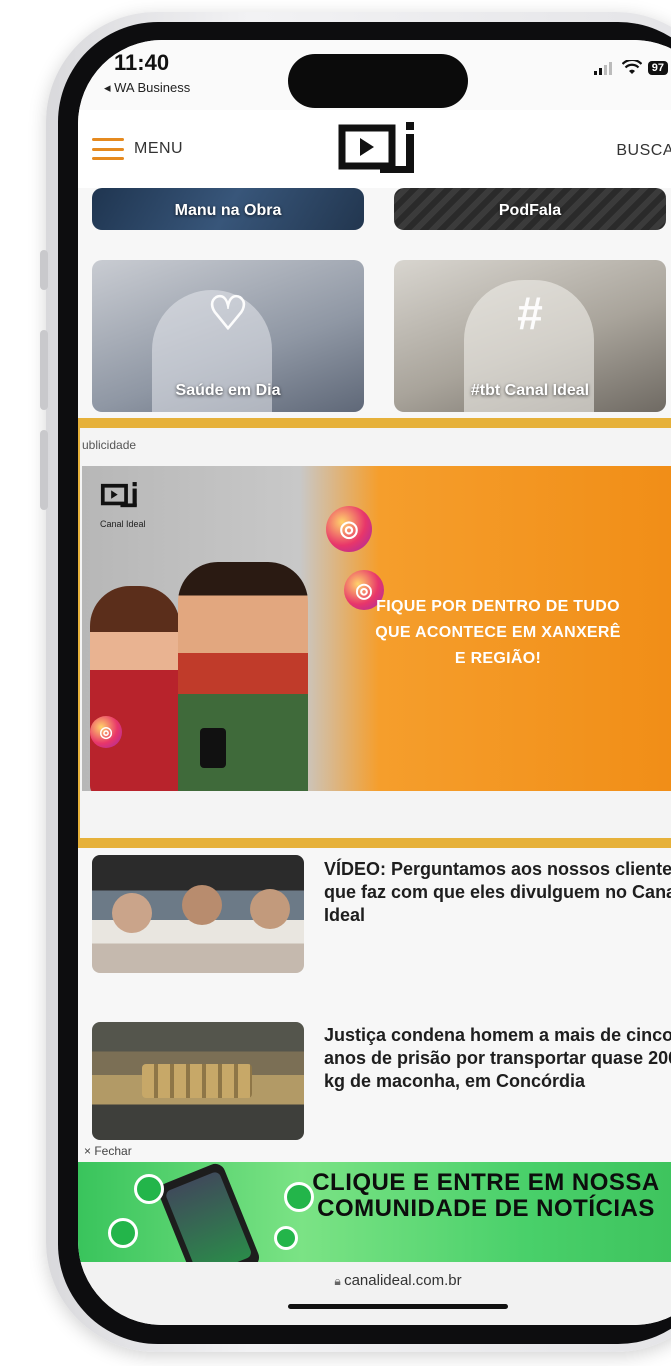 This screenshot has height=1366, width=671. I want to click on url-text: 🔒︎ canalideal.com.br, so click(374, 1280).